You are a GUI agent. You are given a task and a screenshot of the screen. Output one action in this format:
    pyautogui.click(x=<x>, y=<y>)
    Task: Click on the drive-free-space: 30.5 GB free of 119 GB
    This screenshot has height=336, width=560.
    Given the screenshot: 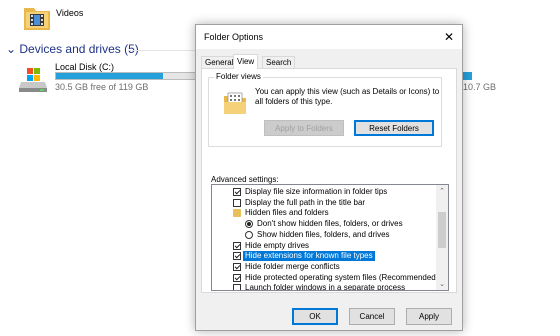 What is the action you would take?
    pyautogui.click(x=102, y=87)
    